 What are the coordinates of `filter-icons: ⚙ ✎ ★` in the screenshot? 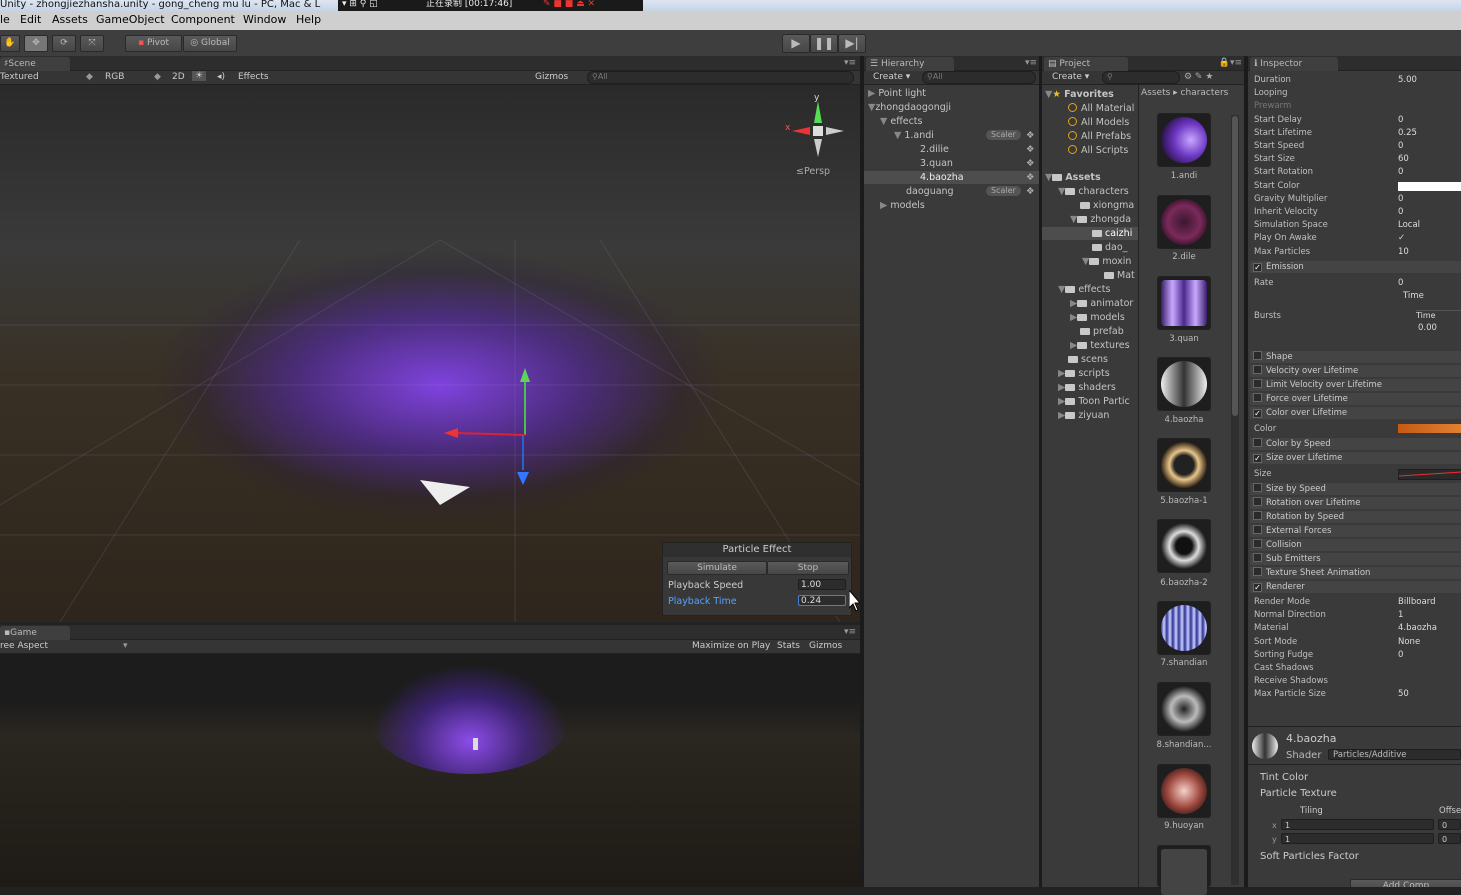 It's located at (1198, 77).